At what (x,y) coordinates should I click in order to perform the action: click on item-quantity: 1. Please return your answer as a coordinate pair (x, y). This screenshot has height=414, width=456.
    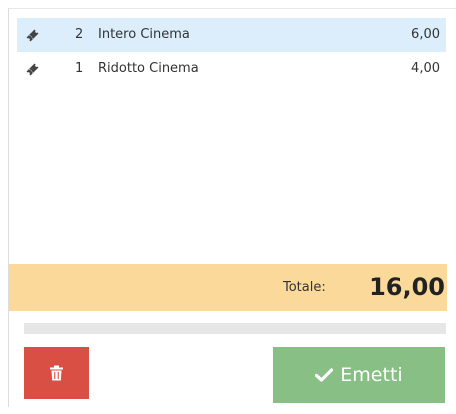
    Looking at the image, I should click on (79, 68).